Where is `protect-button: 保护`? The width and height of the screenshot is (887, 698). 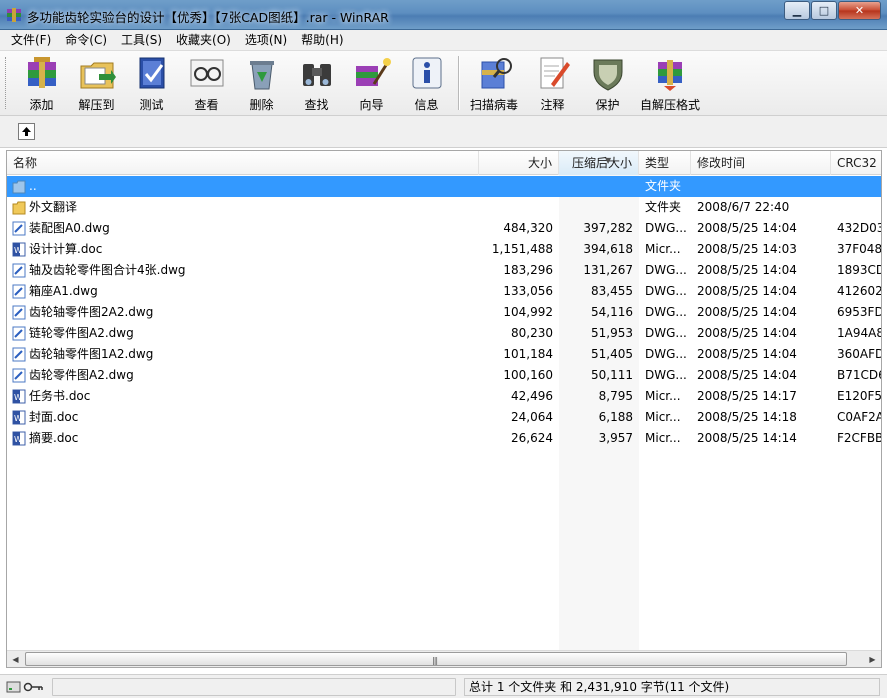
protect-button: 保护 is located at coordinates (607, 84).